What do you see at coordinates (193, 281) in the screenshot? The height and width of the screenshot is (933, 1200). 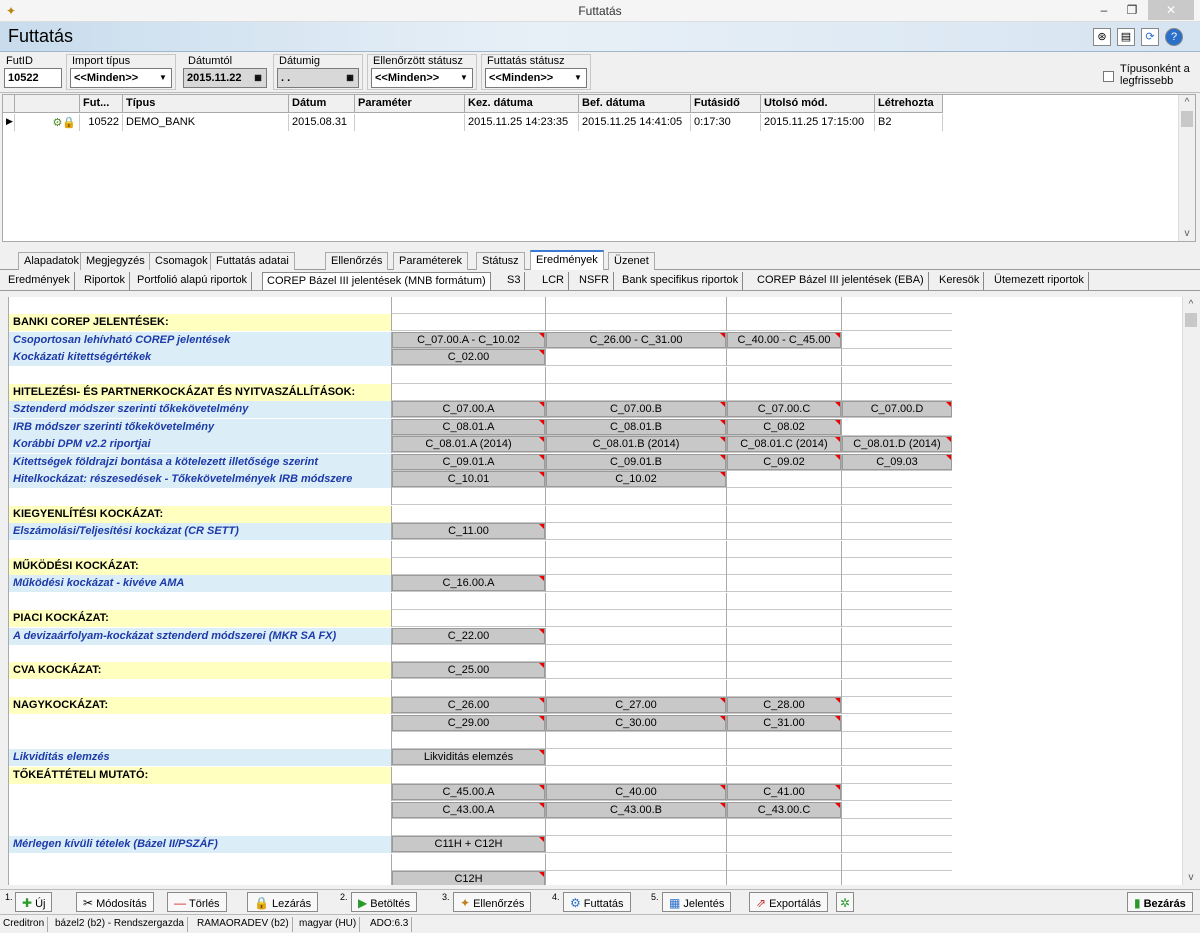 I see `subtab-portfolio: Portfolió alapú riportok` at bounding box center [193, 281].